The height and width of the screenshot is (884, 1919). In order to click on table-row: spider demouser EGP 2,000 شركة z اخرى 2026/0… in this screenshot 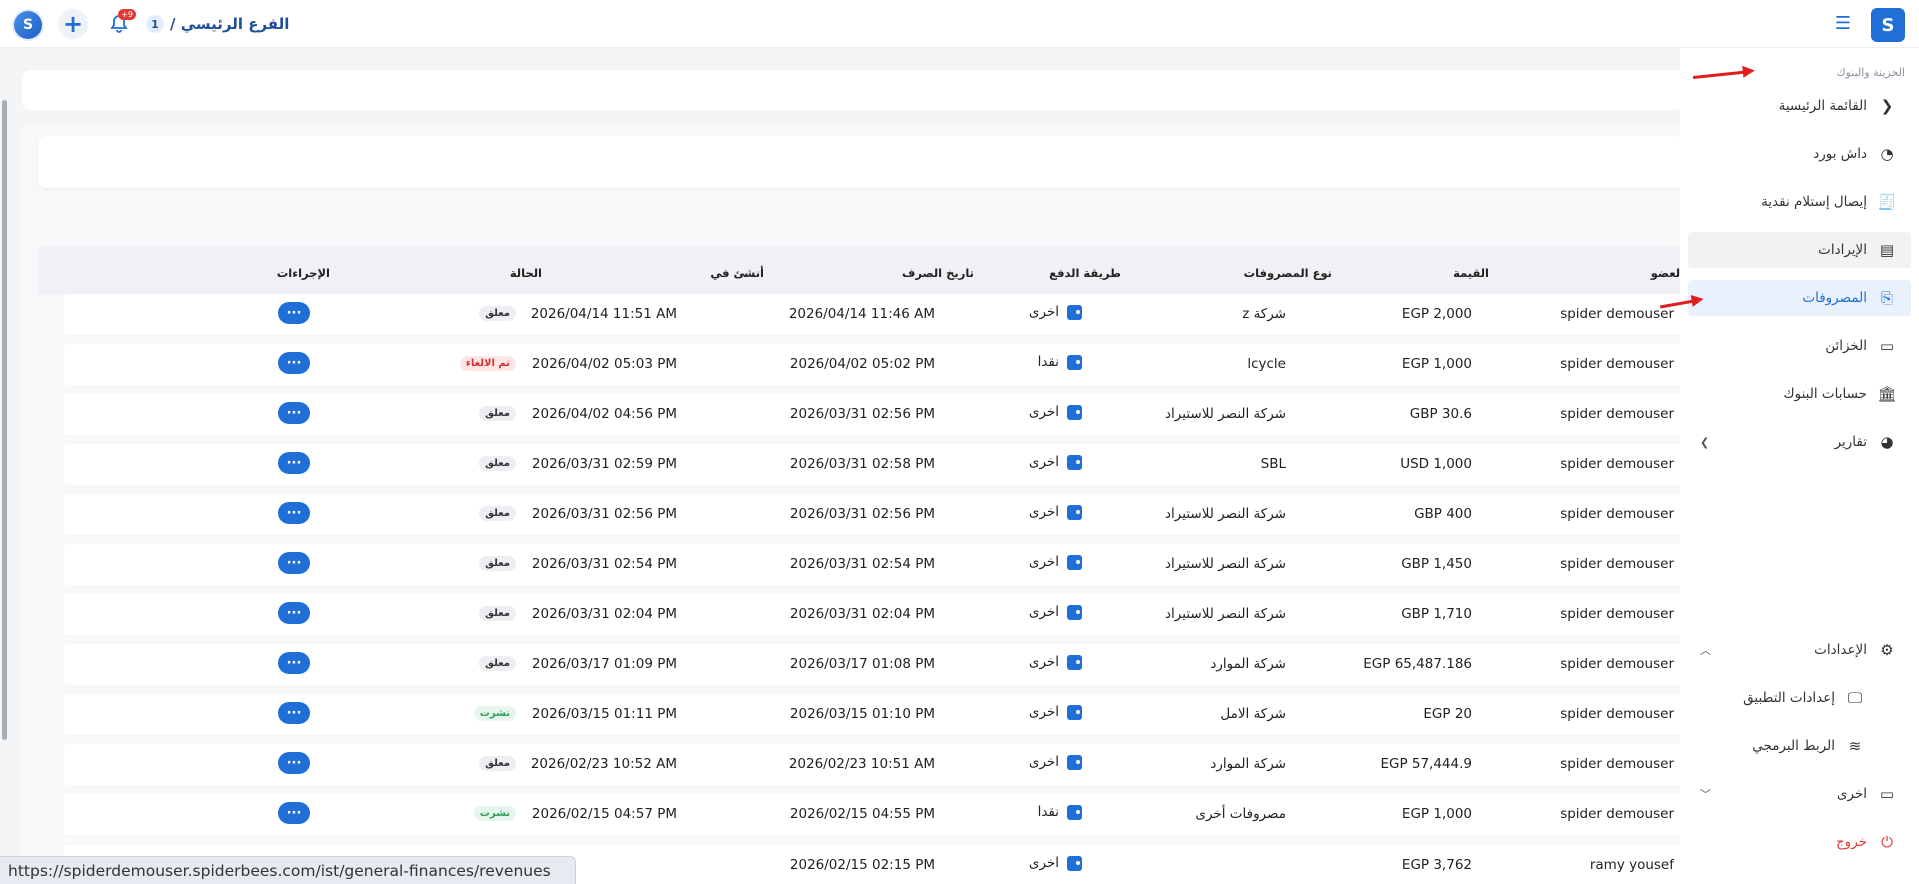, I will do `click(874, 314)`.